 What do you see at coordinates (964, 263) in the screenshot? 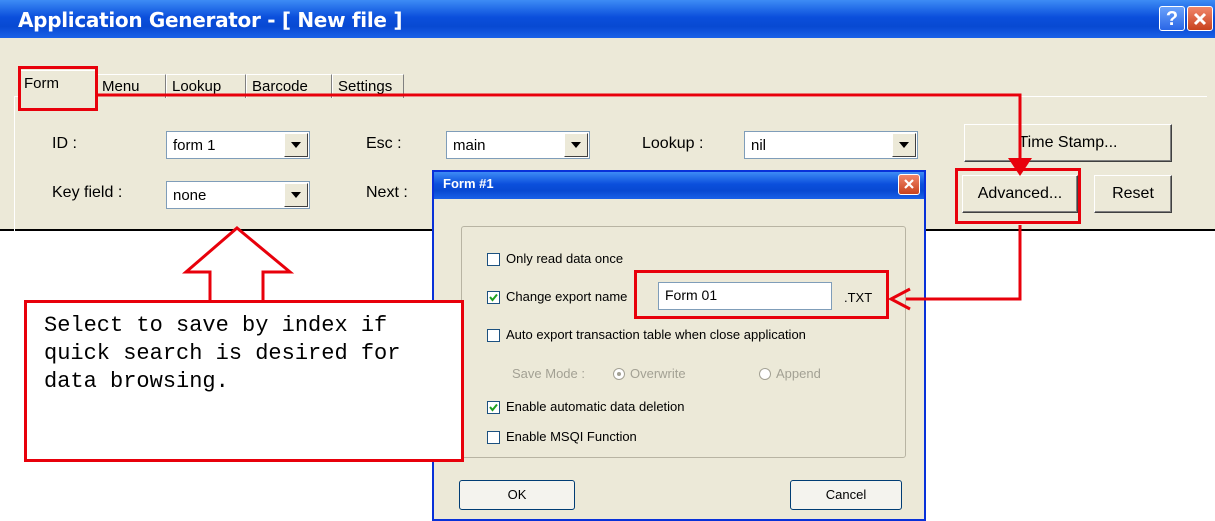
I see `arrow-line-advanced-to-export` at bounding box center [964, 263].